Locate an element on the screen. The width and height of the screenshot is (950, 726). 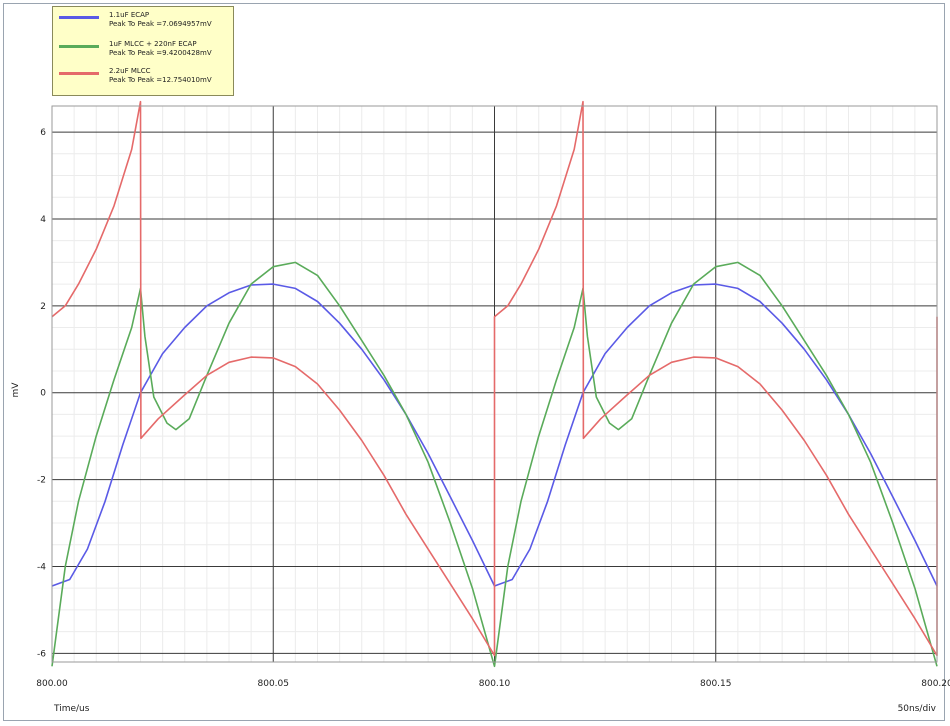
y-tick-label: 6 is located at coordinates (43, 133).